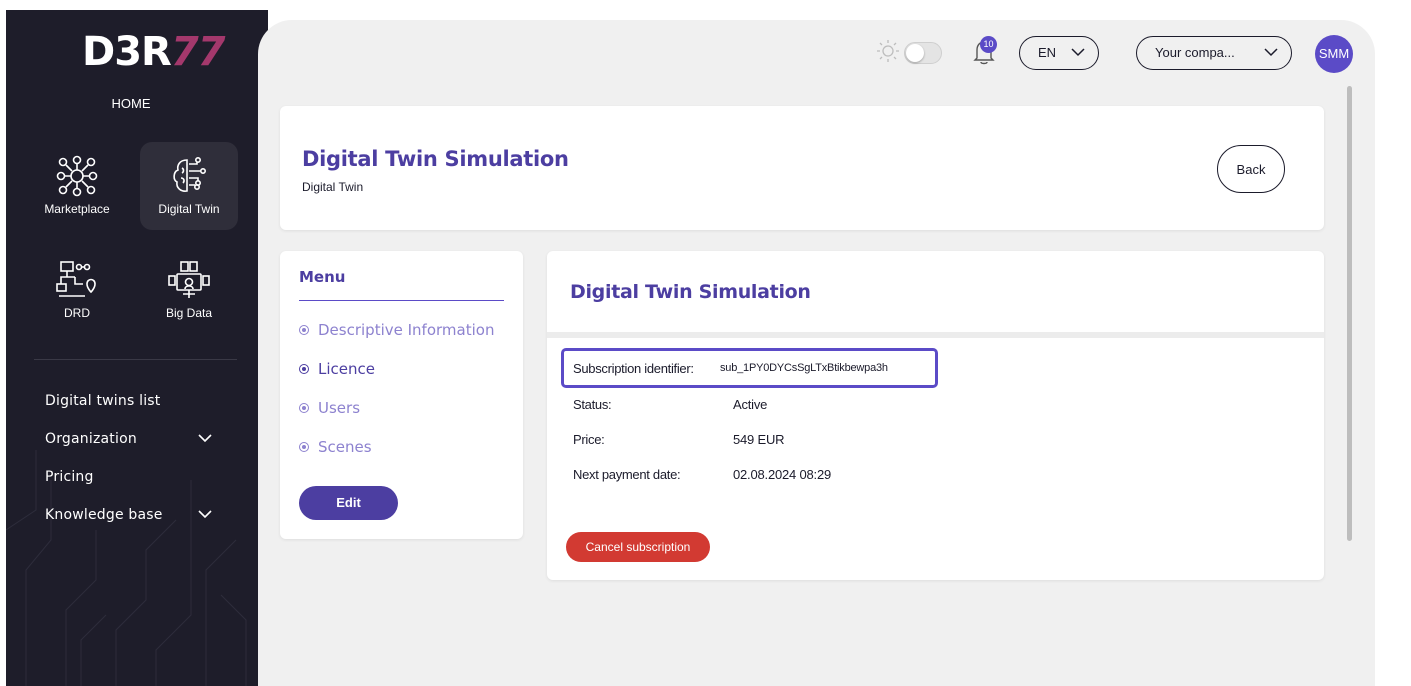 The height and width of the screenshot is (686, 1411). Describe the element at coordinates (915, 53) in the screenshot. I see `toggle-knob` at that location.